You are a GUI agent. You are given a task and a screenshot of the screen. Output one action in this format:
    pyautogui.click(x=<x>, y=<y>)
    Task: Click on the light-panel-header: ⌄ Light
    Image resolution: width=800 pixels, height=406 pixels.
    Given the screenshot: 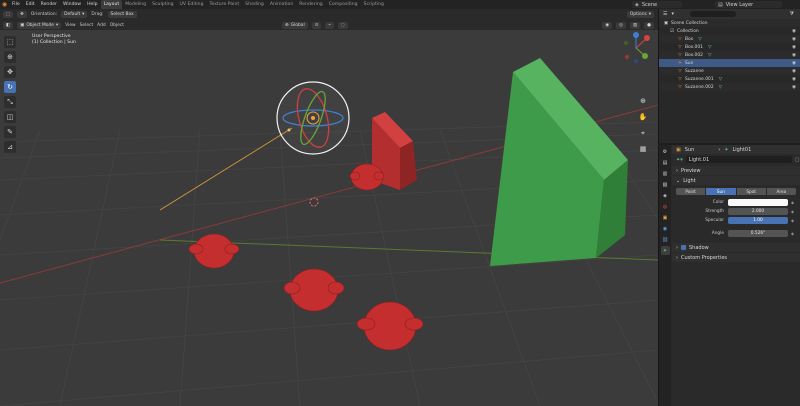 What is the action you would take?
    pyautogui.click(x=736, y=180)
    